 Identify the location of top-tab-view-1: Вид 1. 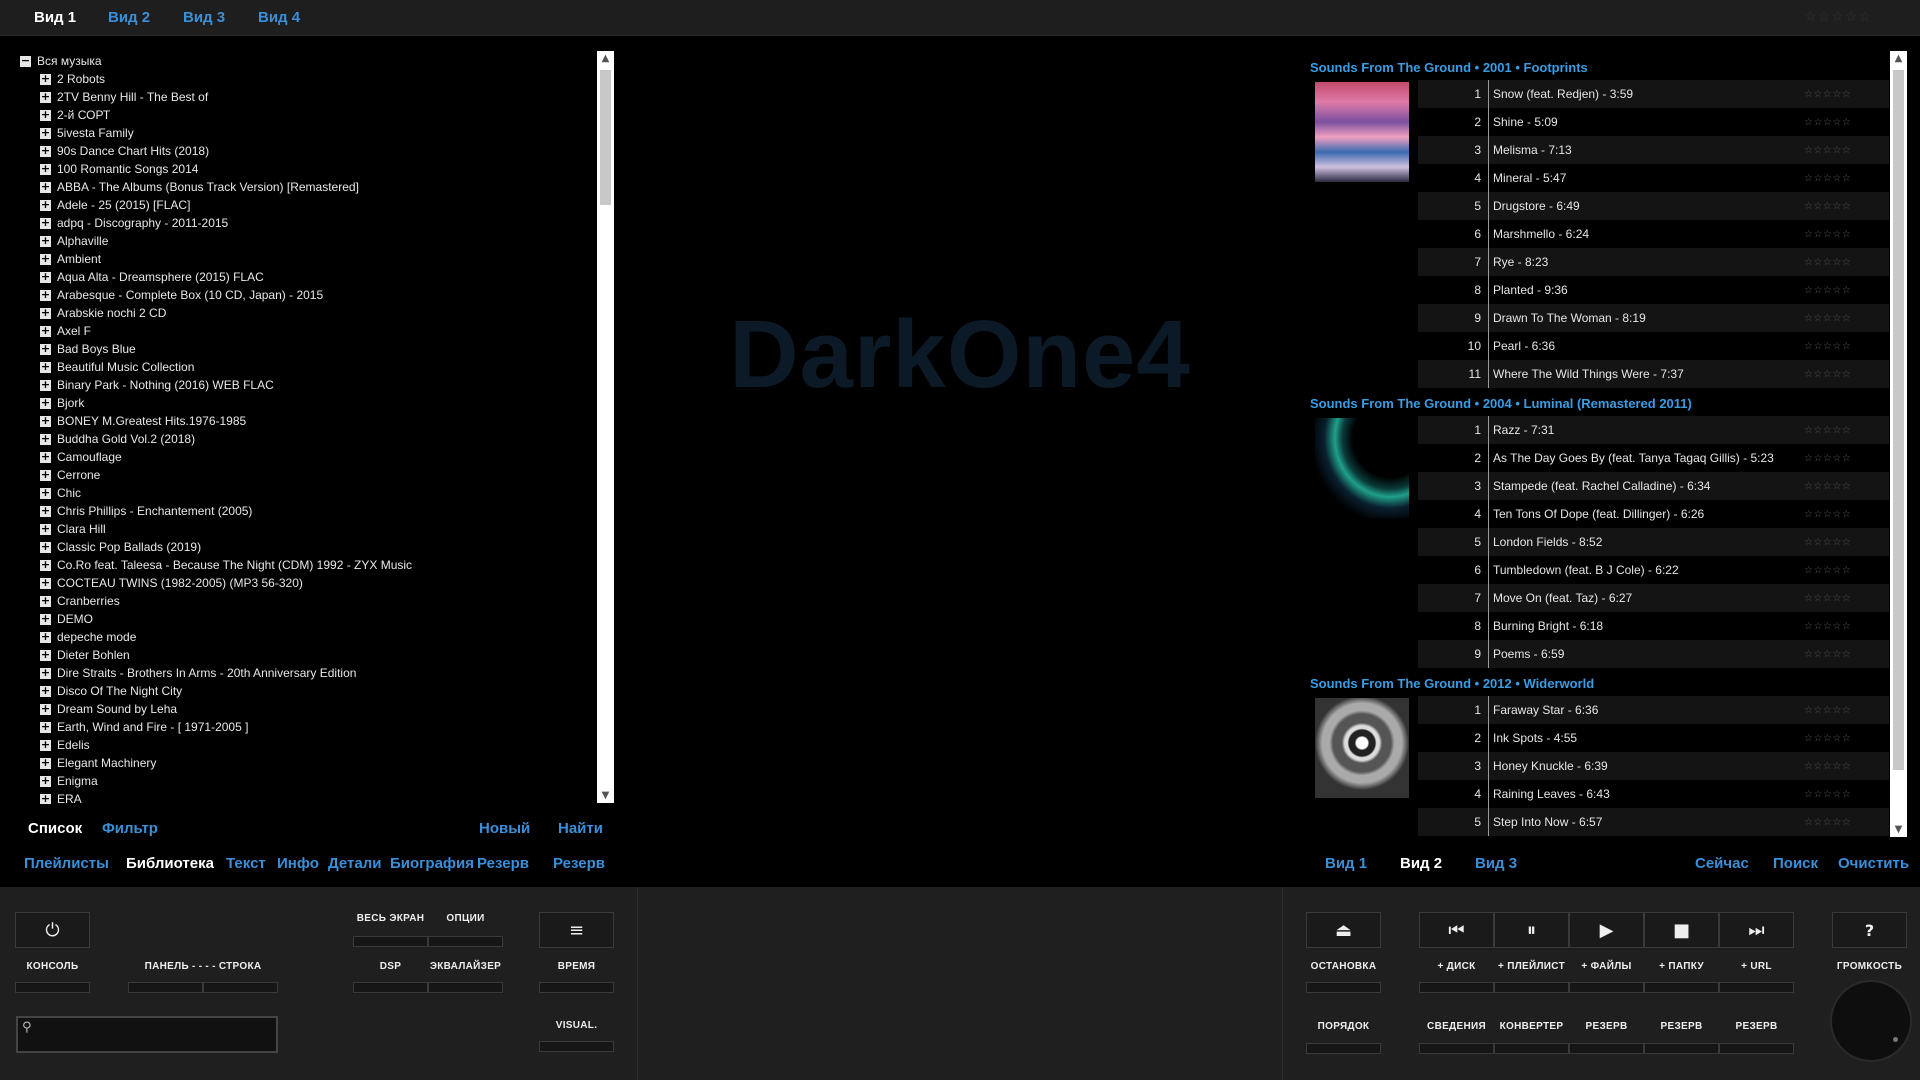
(55, 17).